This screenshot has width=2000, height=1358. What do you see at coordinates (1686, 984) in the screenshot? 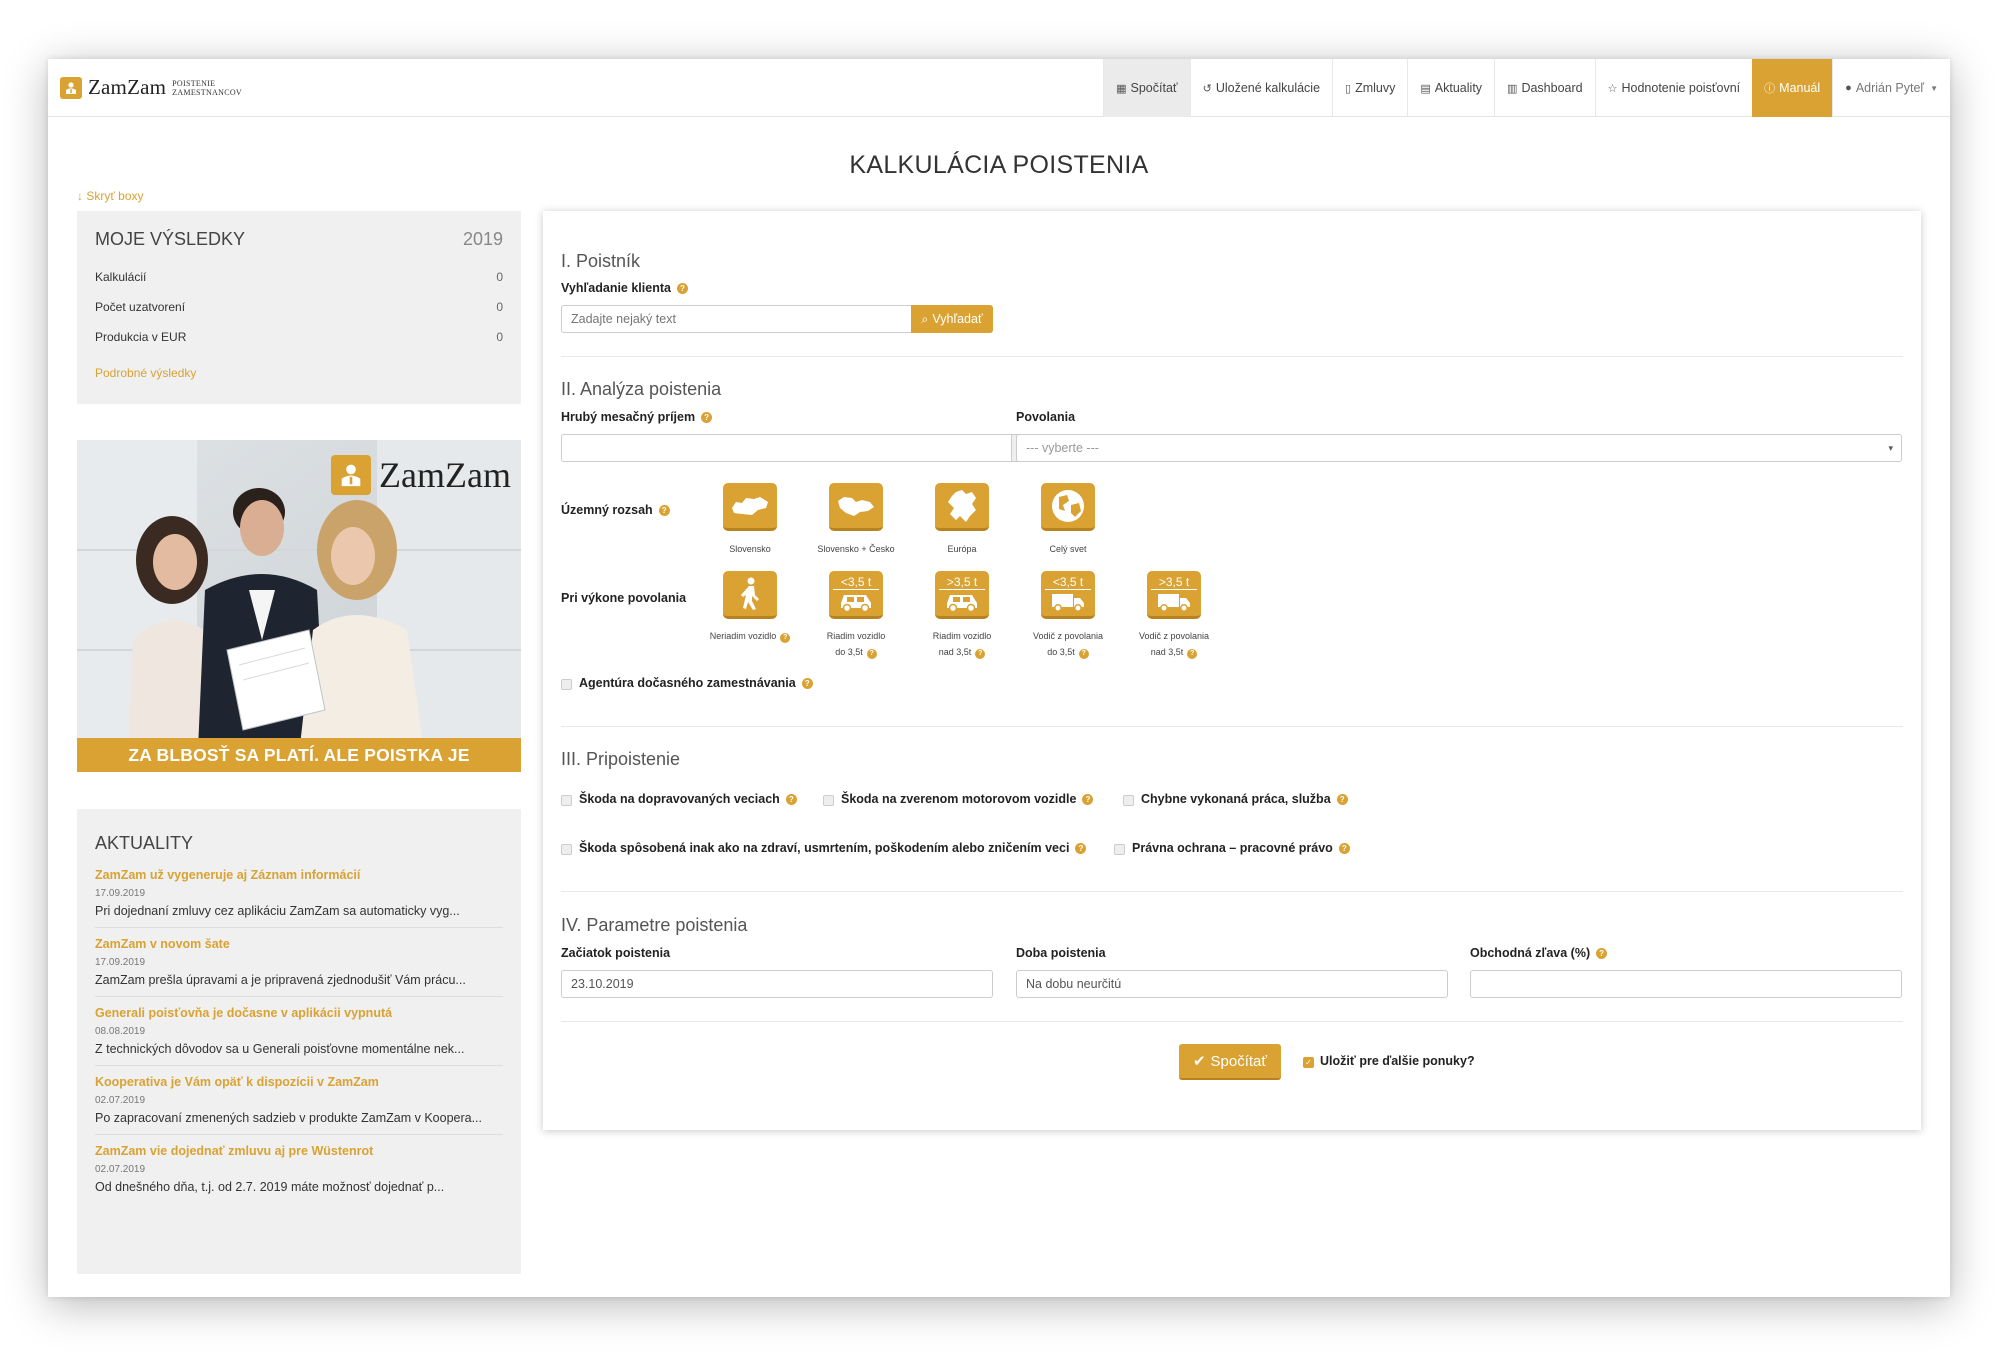
I see `discount-input` at bounding box center [1686, 984].